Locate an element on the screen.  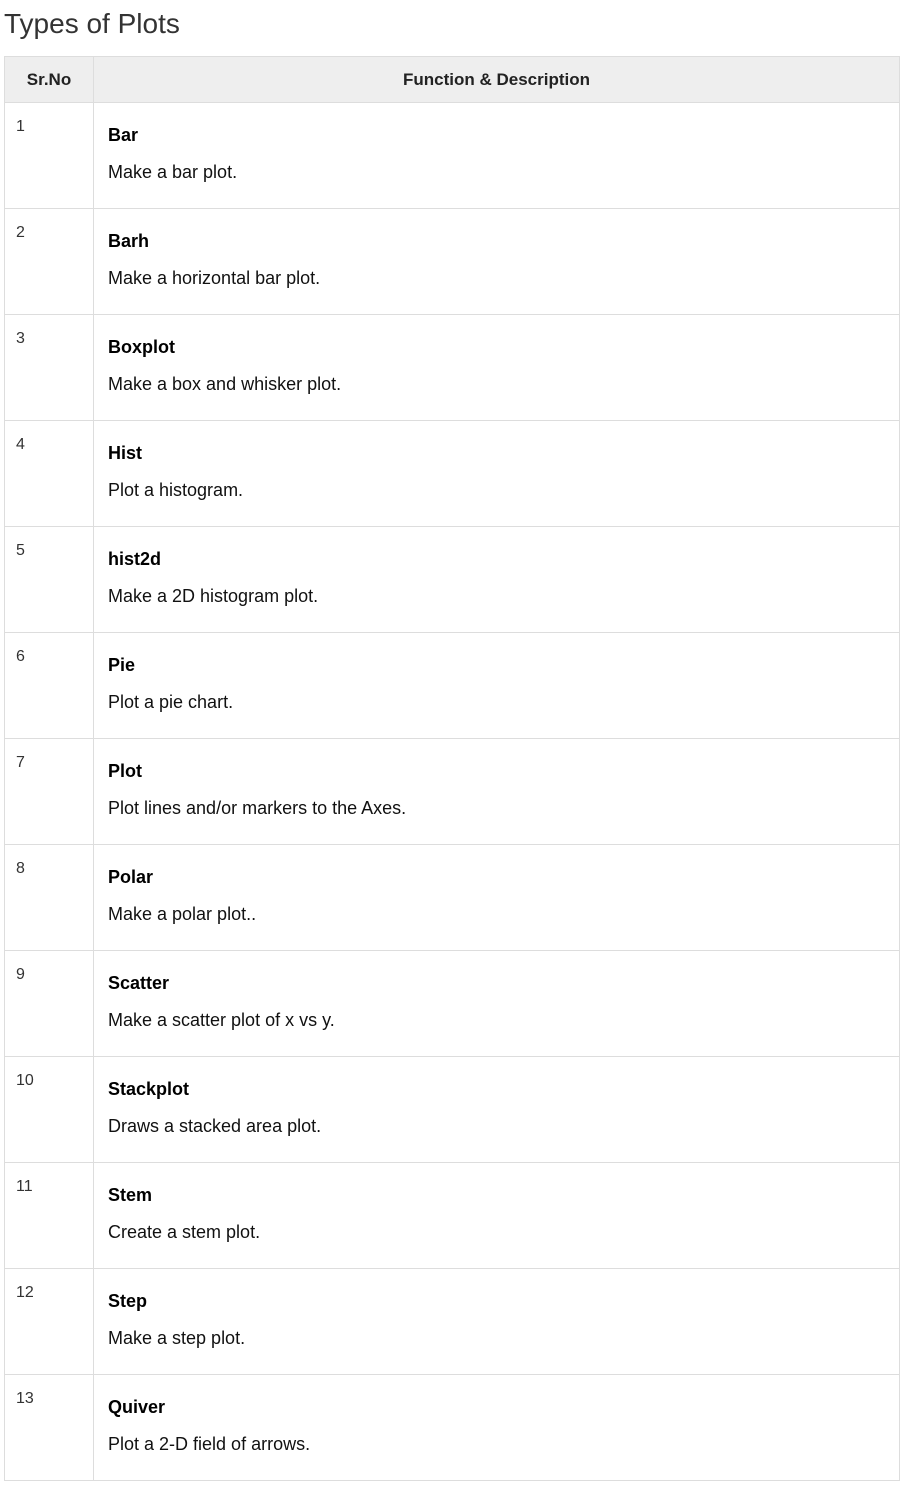
table-header: Sr.No Function & Description is located at coordinates (452, 79).